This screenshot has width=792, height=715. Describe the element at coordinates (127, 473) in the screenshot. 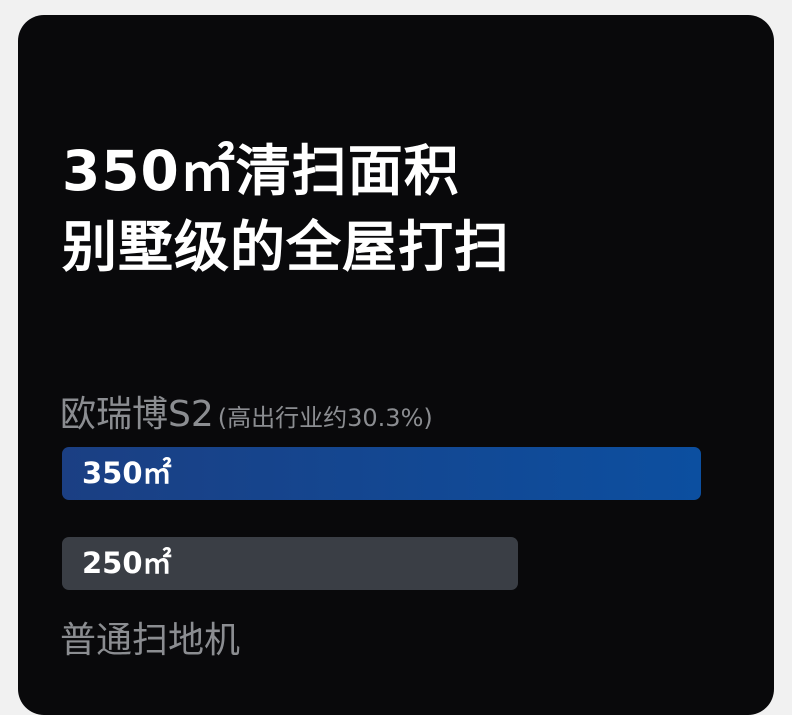

I see `bar-product-value: 350㎡` at that location.